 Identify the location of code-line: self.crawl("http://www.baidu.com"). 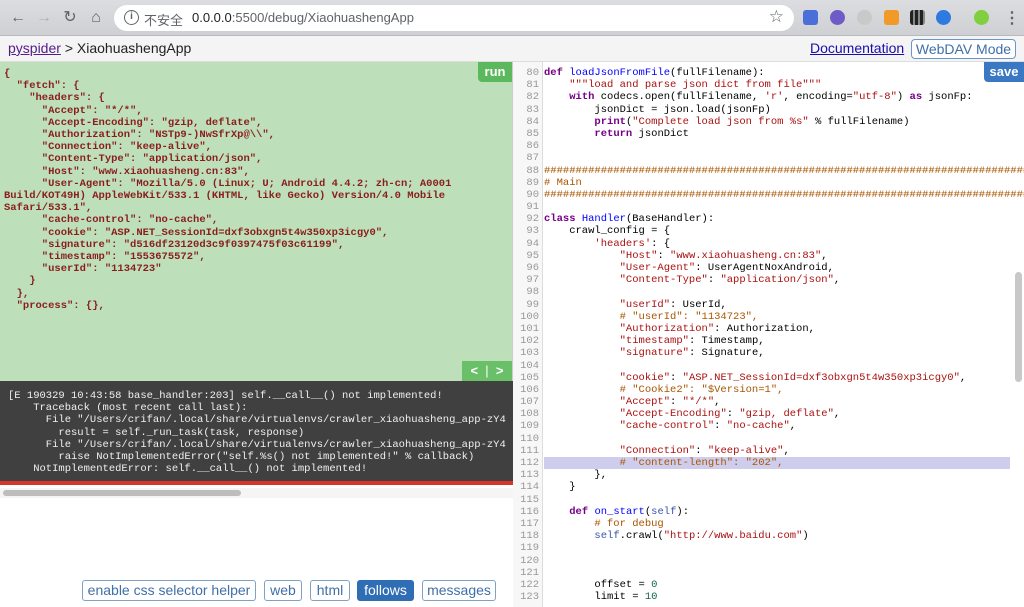
(777, 536).